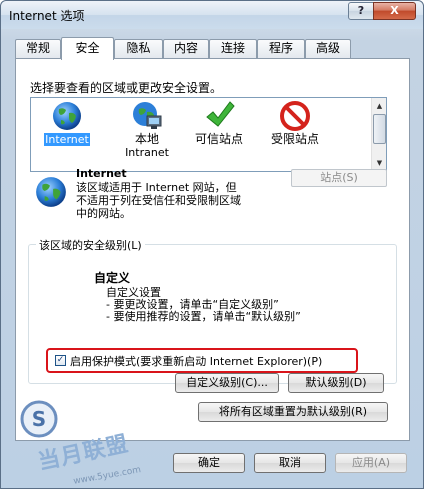  I want to click on zone-list-scrollbar: ▲ ▼, so click(378, 134).